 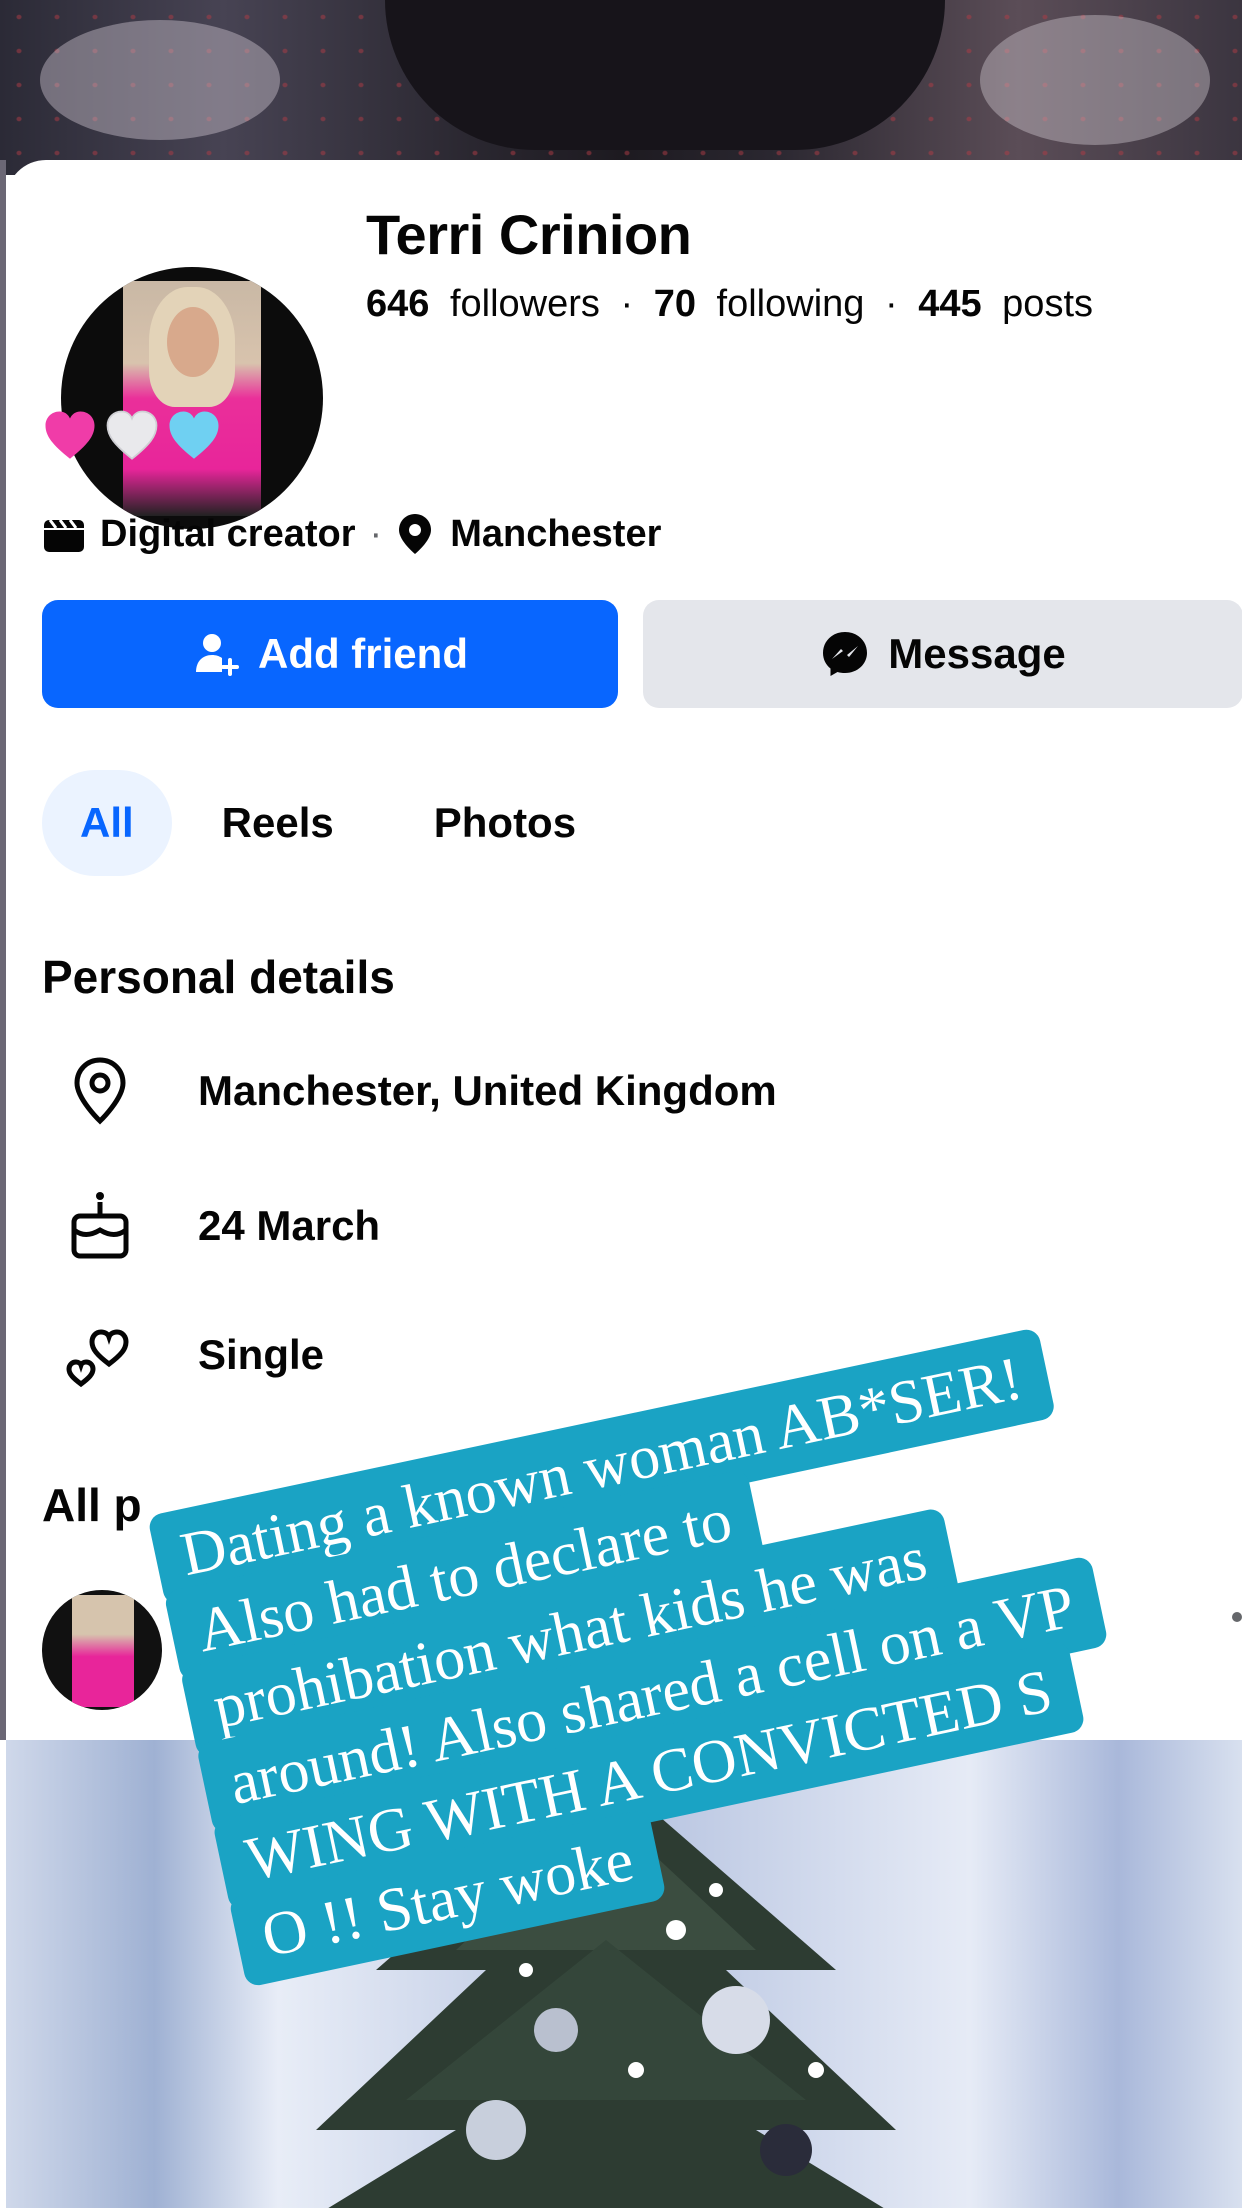 I want to click on posts-count: 445, so click(x=949, y=304).